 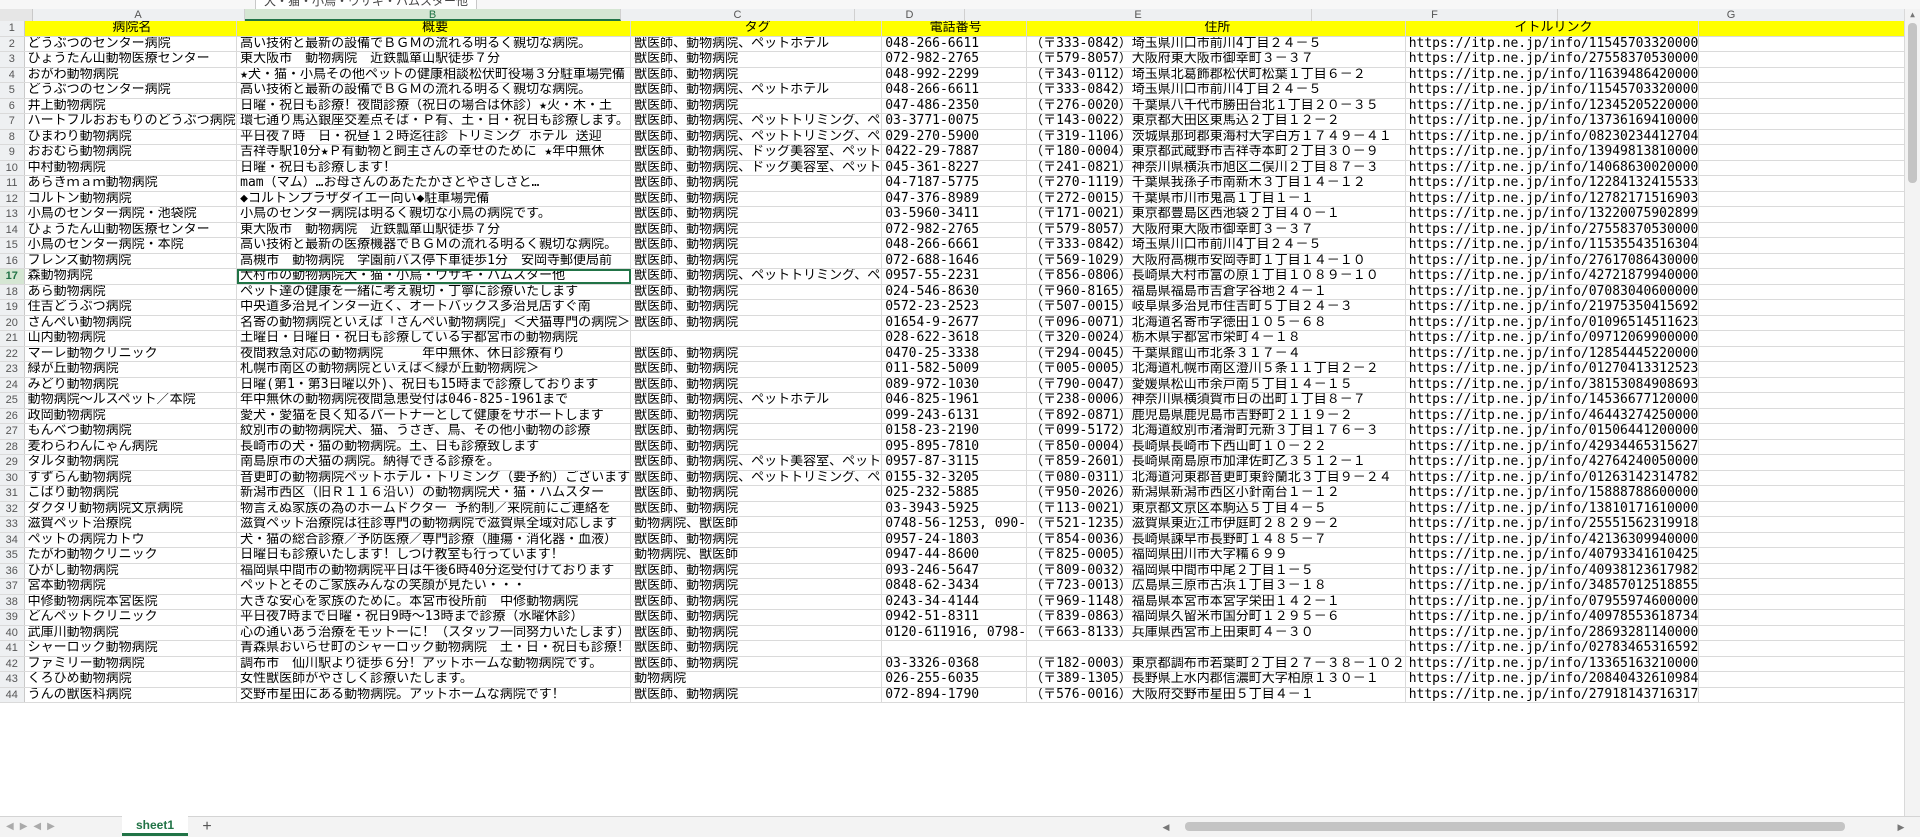 What do you see at coordinates (131, 199) in the screenshot?
I see `cell-hospital-name: コルトン動物病院` at bounding box center [131, 199].